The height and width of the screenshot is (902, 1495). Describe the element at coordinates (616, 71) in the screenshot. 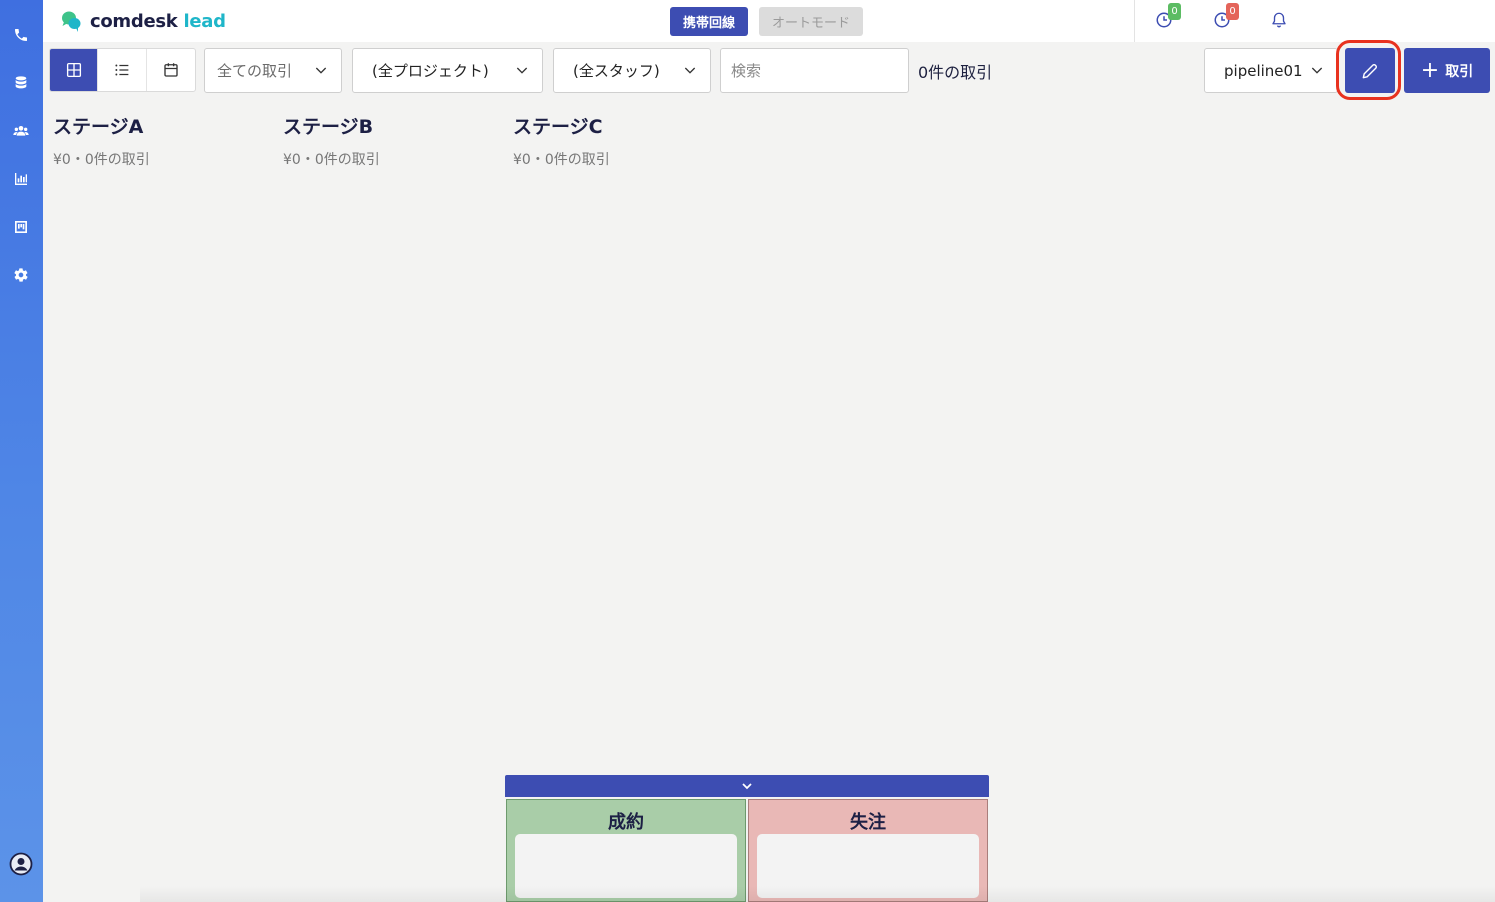

I see `staff-value: (全スタッフ)` at that location.